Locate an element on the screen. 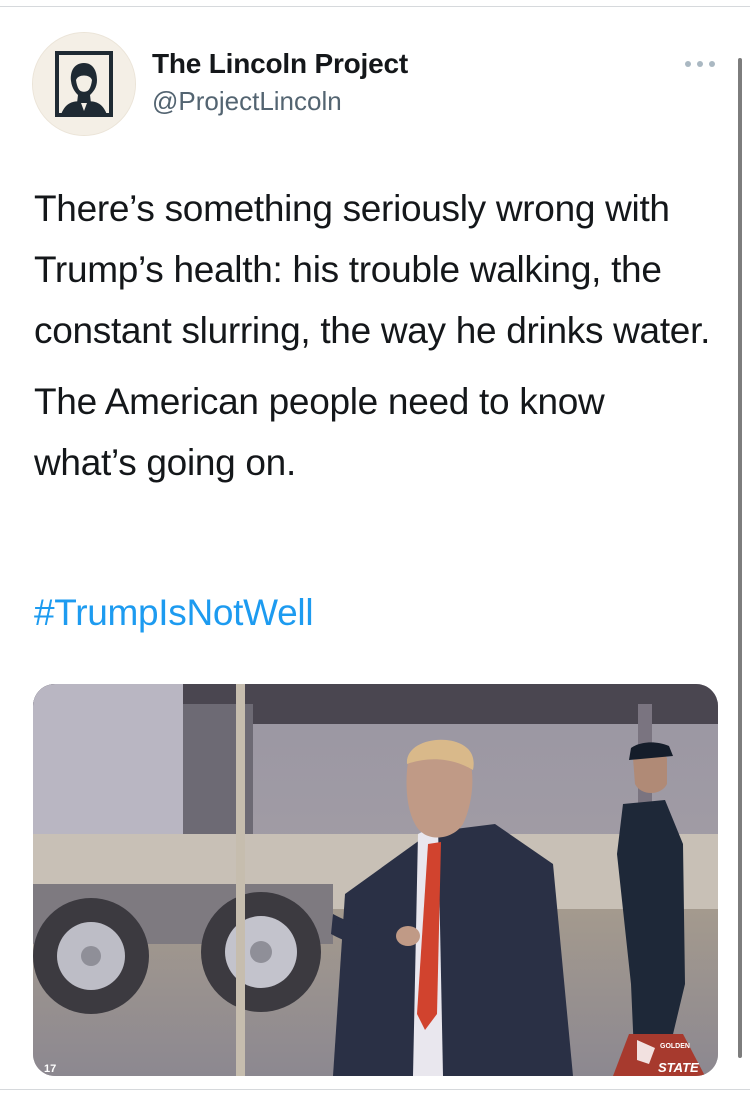  profile-avatar is located at coordinates (84, 84).